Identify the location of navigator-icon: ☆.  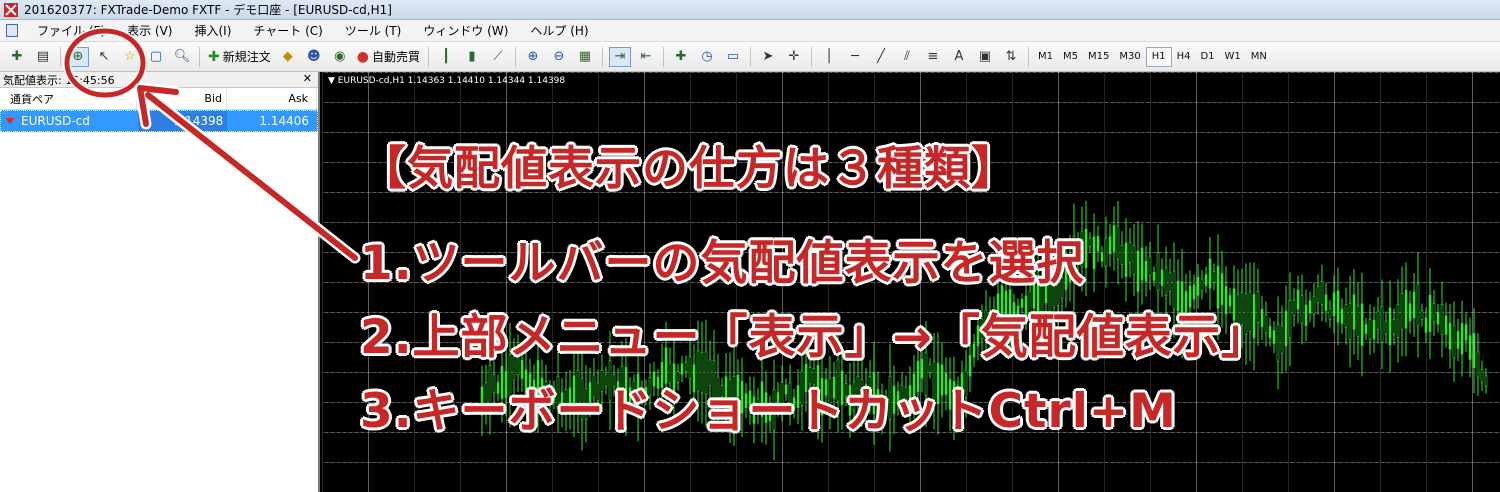
(130, 57).